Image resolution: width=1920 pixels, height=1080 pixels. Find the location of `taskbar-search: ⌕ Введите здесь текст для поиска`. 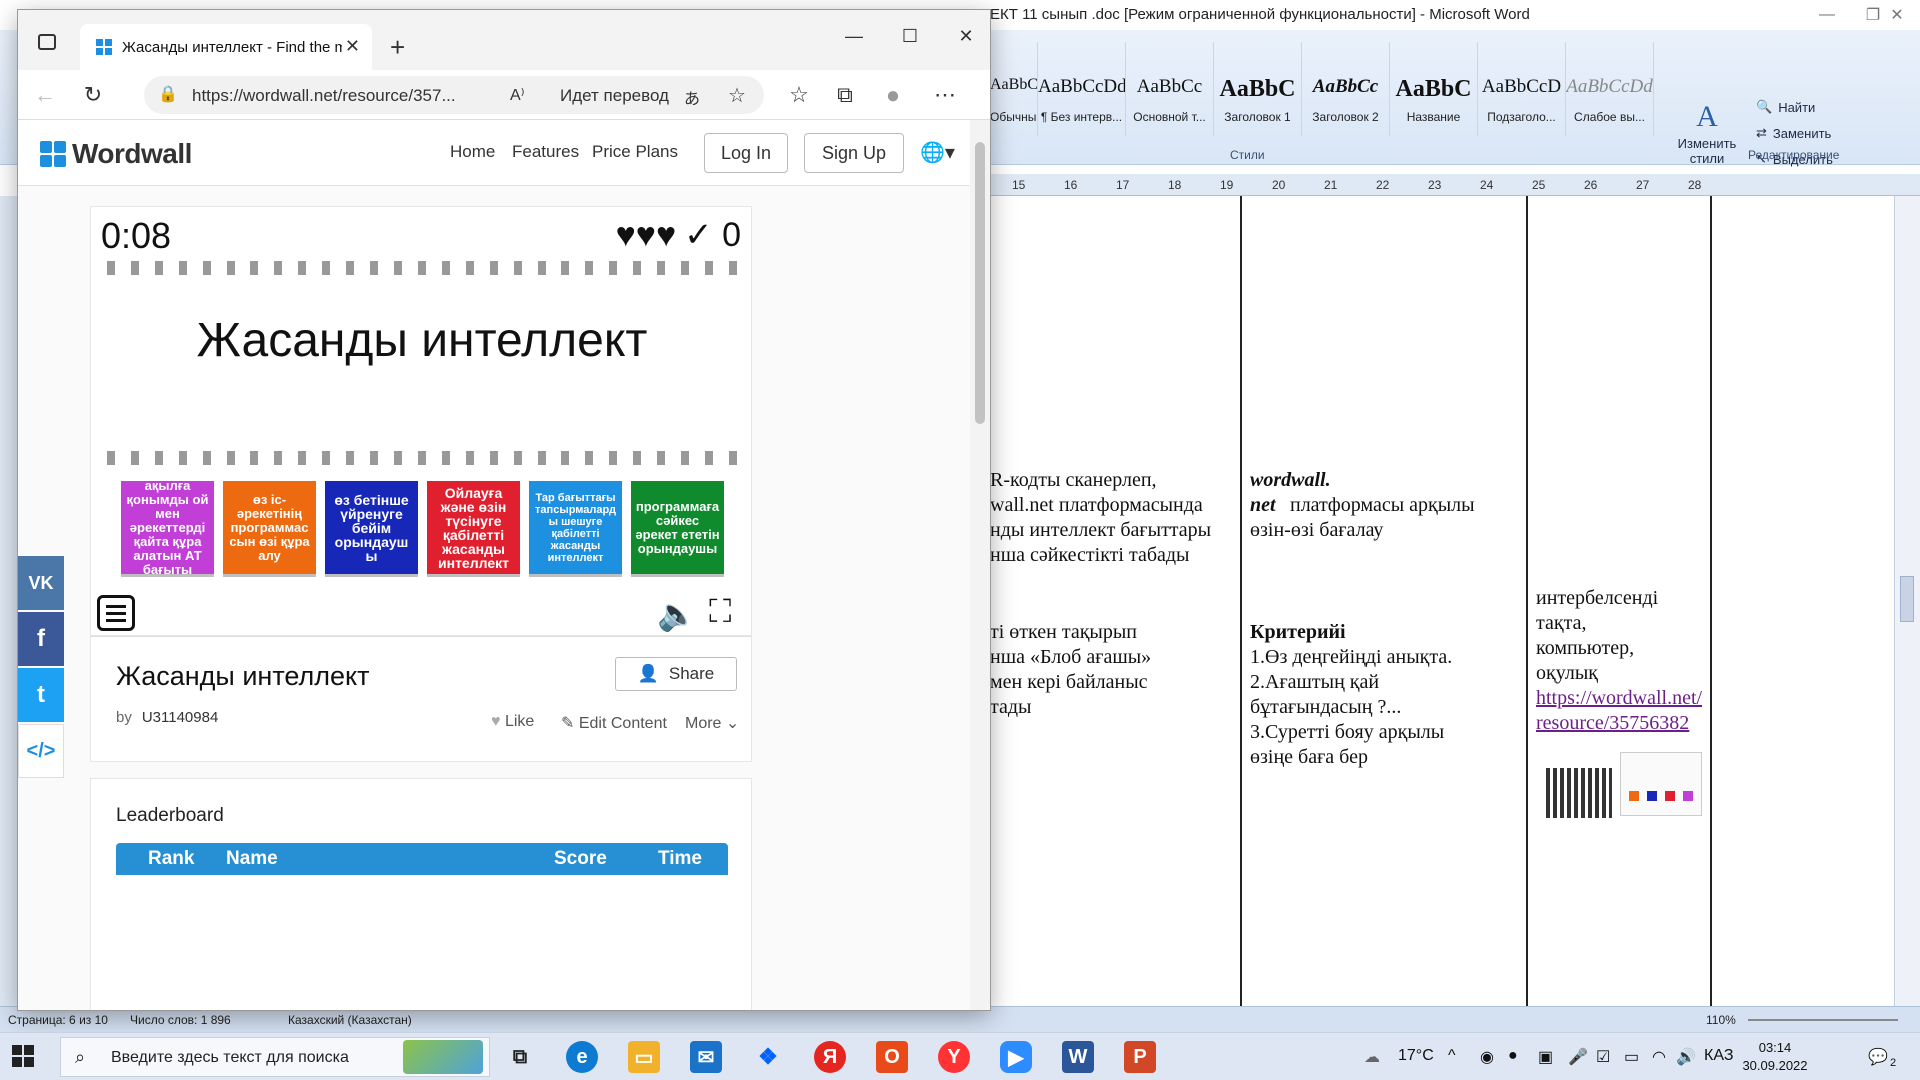

taskbar-search: ⌕ Введите здесь текст для поиска is located at coordinates (275, 1057).